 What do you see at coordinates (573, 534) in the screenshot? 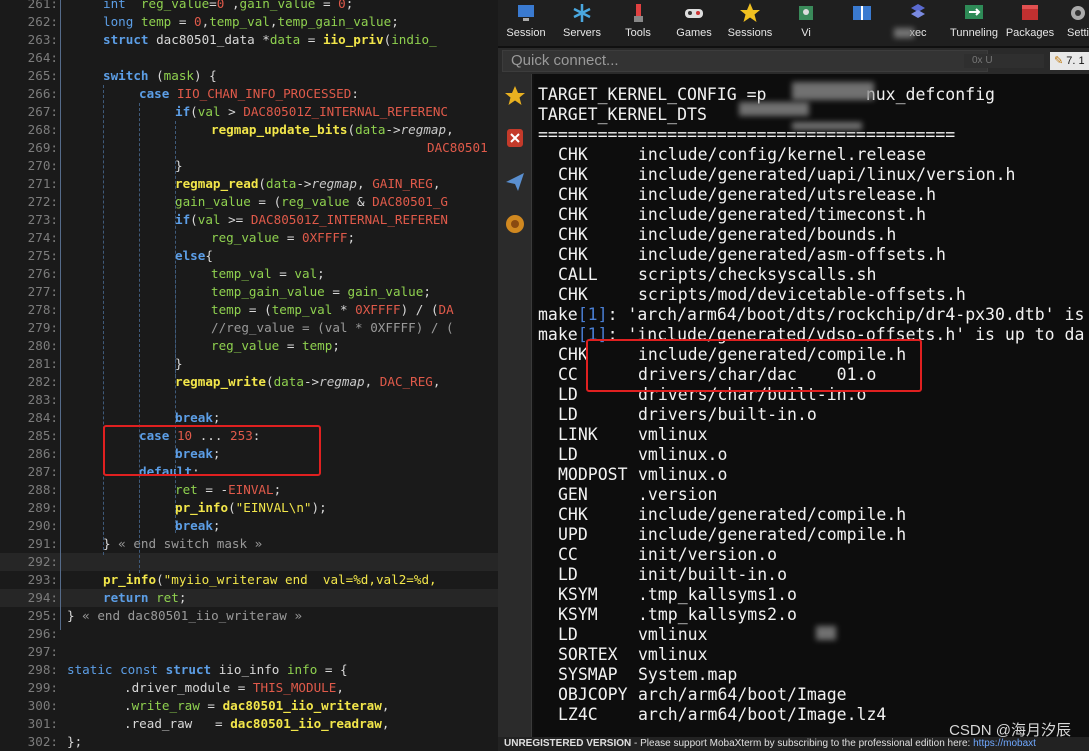
I see `terminal-command: UPD` at bounding box center [573, 534].